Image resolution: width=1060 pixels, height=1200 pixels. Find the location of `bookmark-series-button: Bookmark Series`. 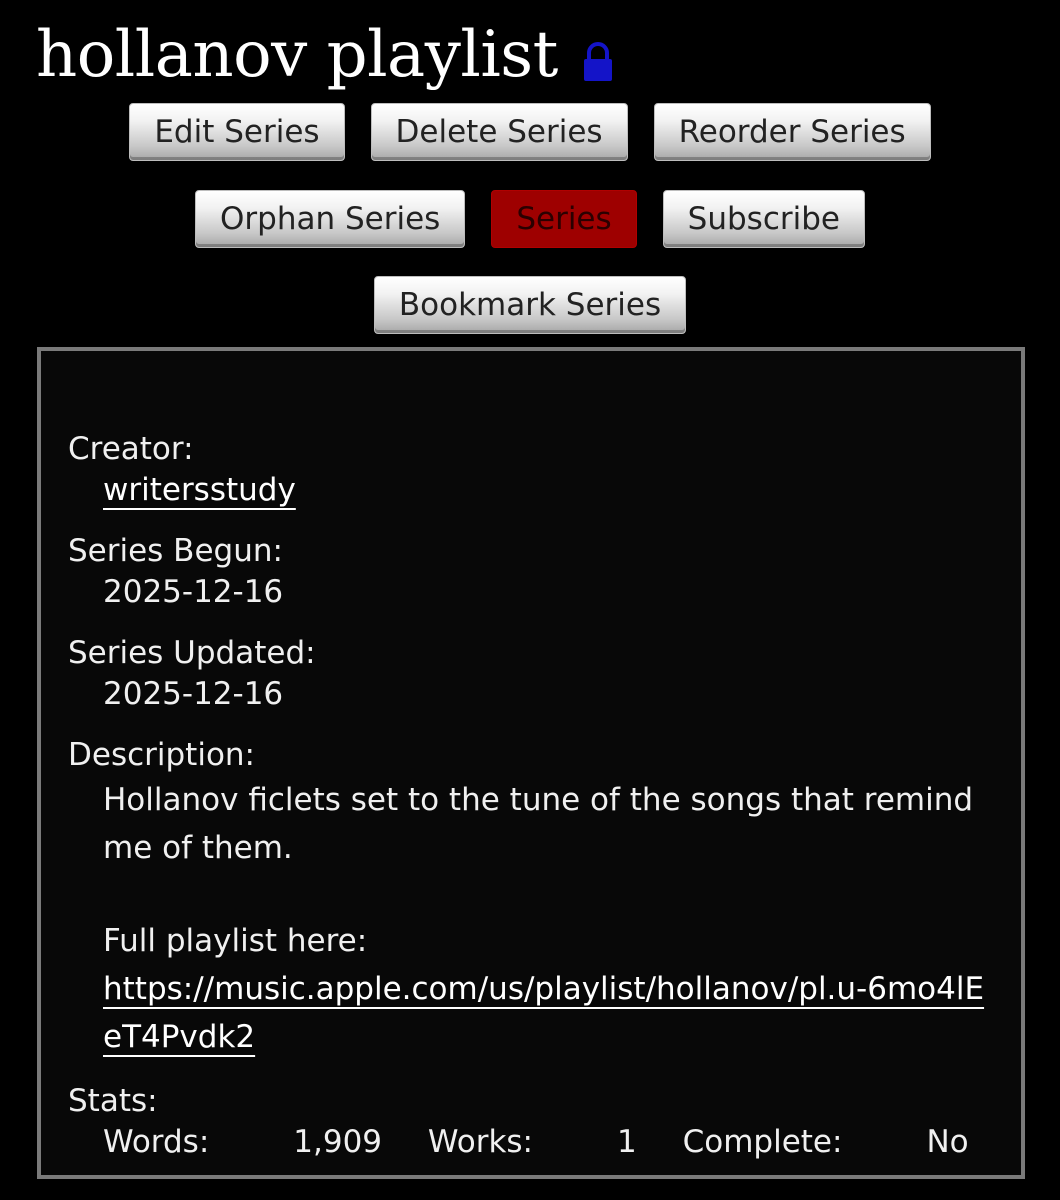

bookmark-series-button: Bookmark Series is located at coordinates (530, 305).